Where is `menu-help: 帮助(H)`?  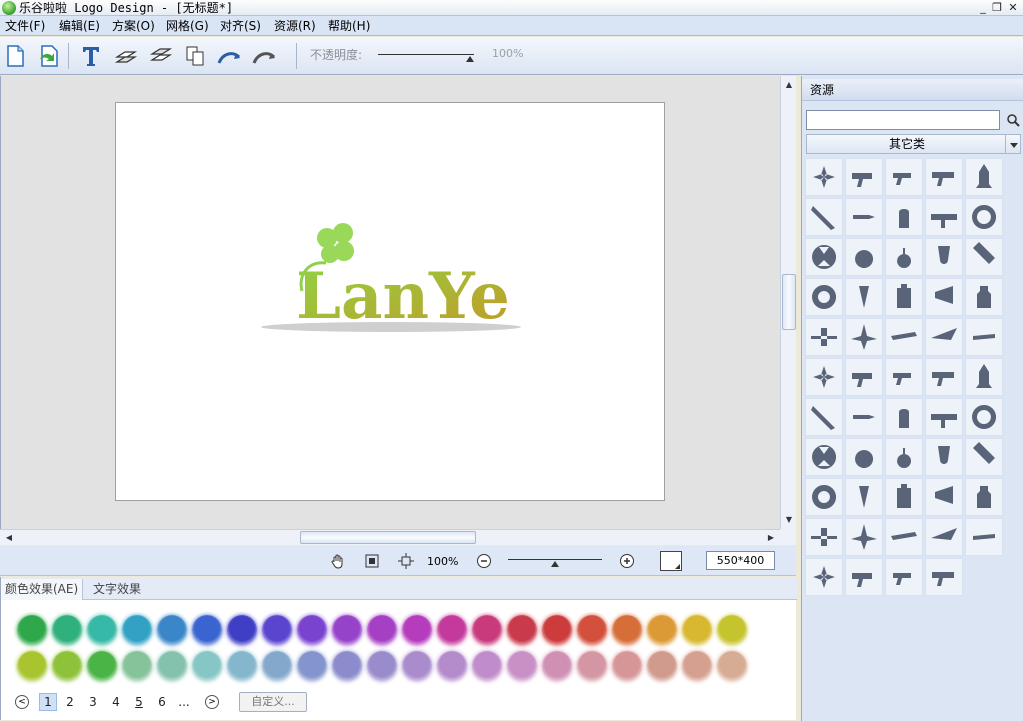 menu-help: 帮助(H) is located at coordinates (349, 26).